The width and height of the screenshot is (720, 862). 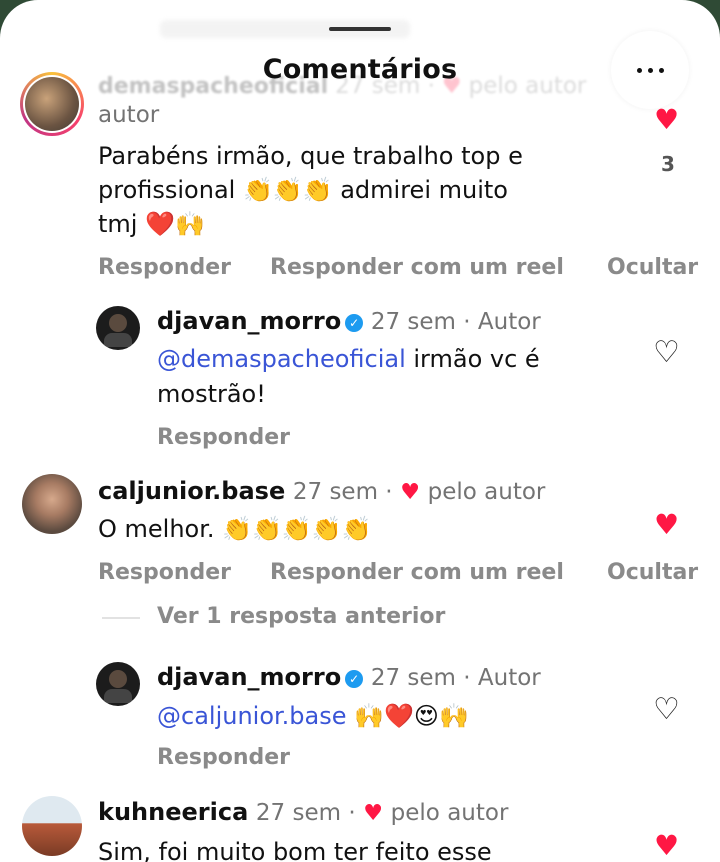 What do you see at coordinates (303, 190) in the screenshot?
I see `comment1-text-line2: profissional 👏👏👏 admirei muito` at bounding box center [303, 190].